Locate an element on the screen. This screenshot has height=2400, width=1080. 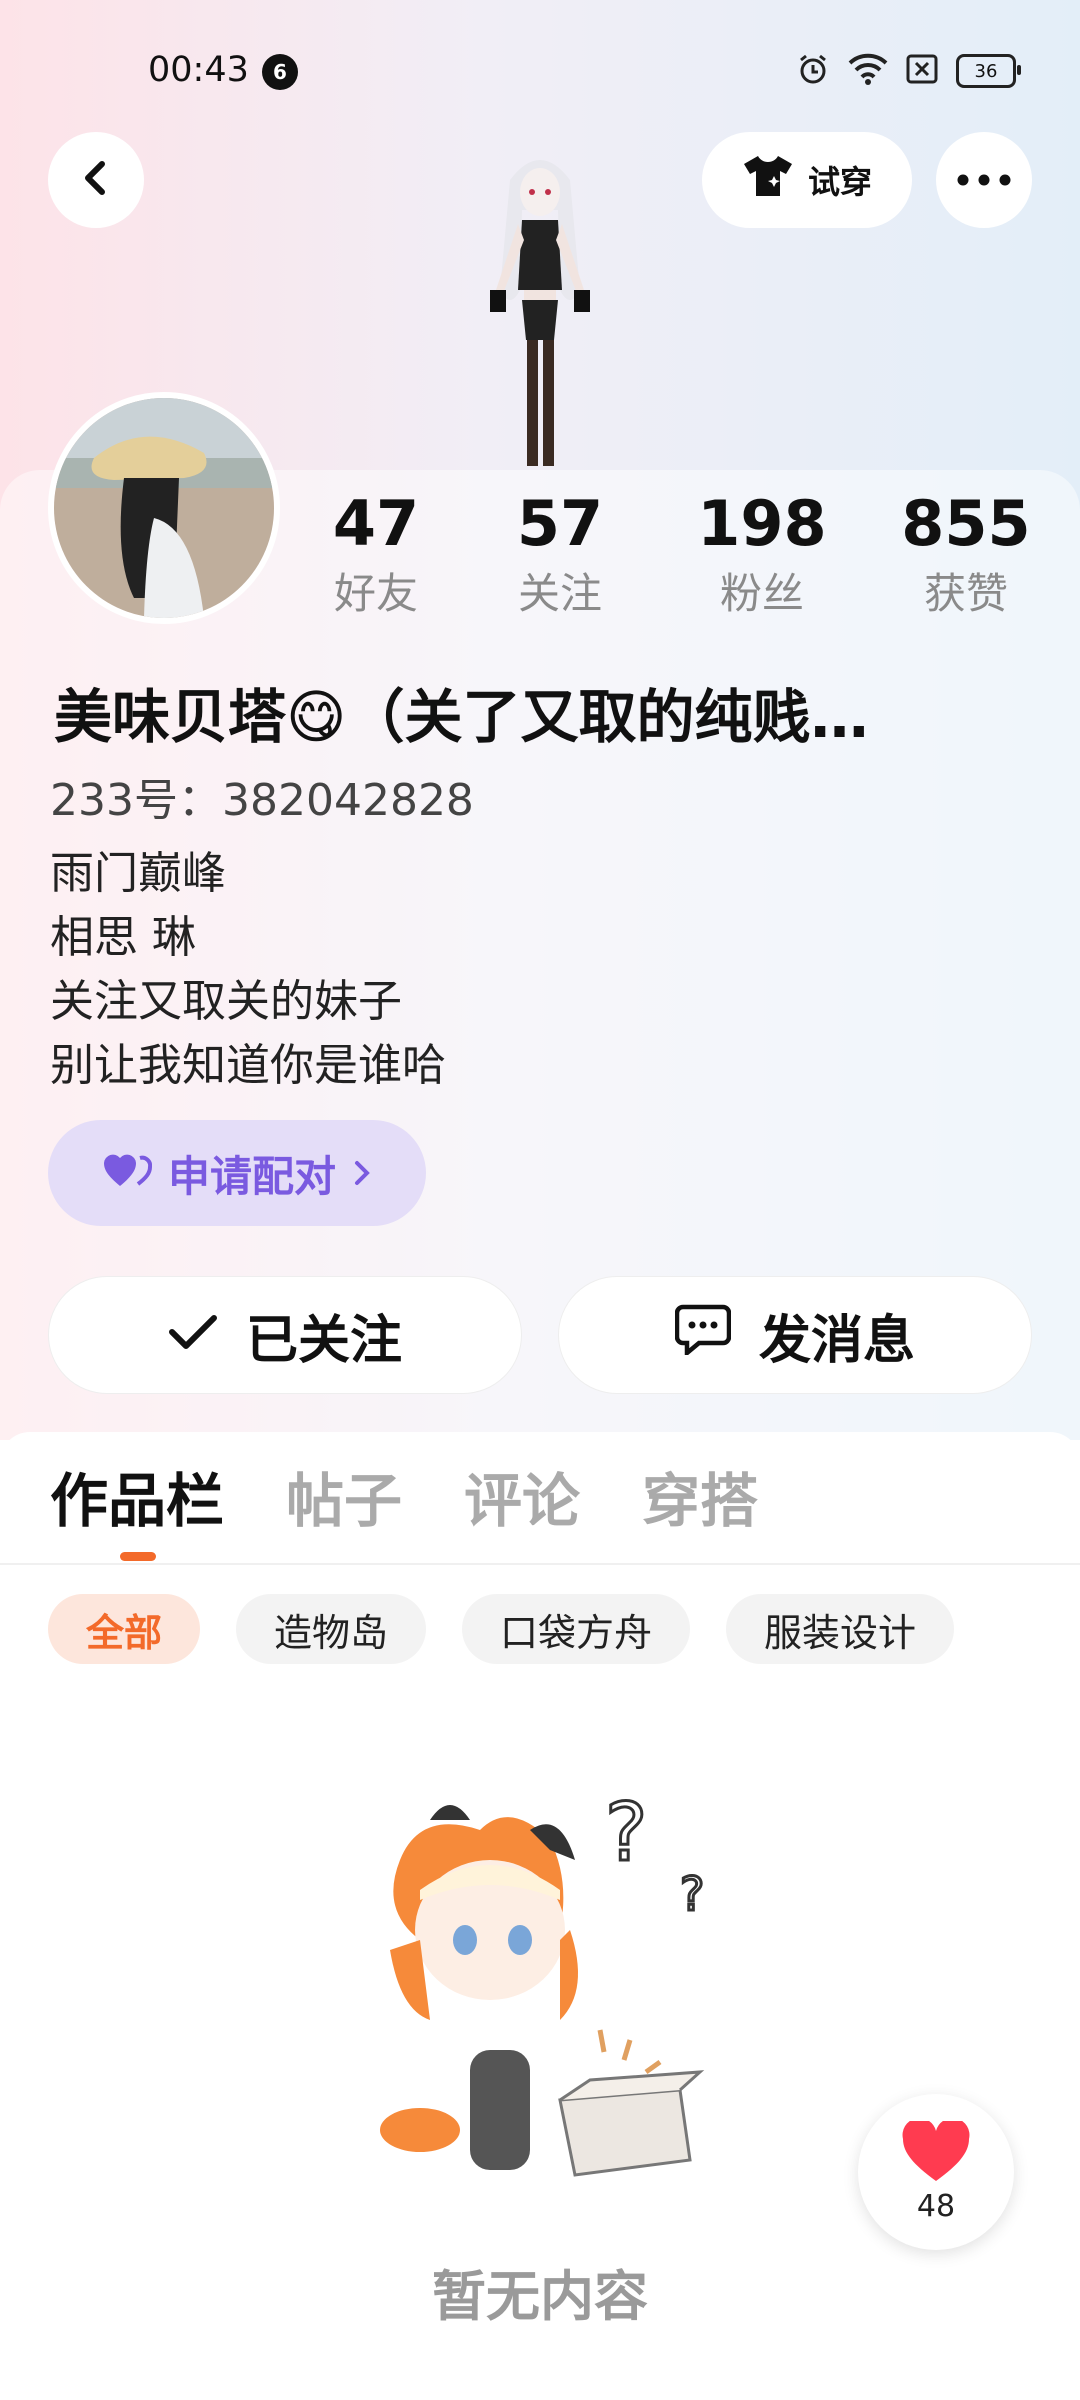
stat-likes: 855 获赞 is located at coordinates (966, 555).